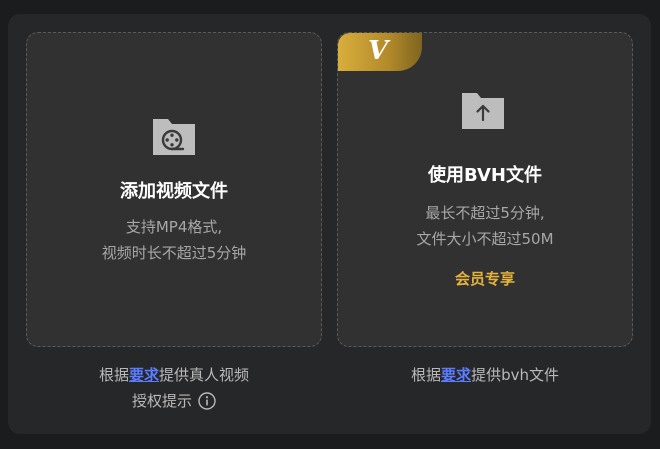  Describe the element at coordinates (485, 175) in the screenshot. I see `bvh-card-title: 使用BVH文件` at that location.